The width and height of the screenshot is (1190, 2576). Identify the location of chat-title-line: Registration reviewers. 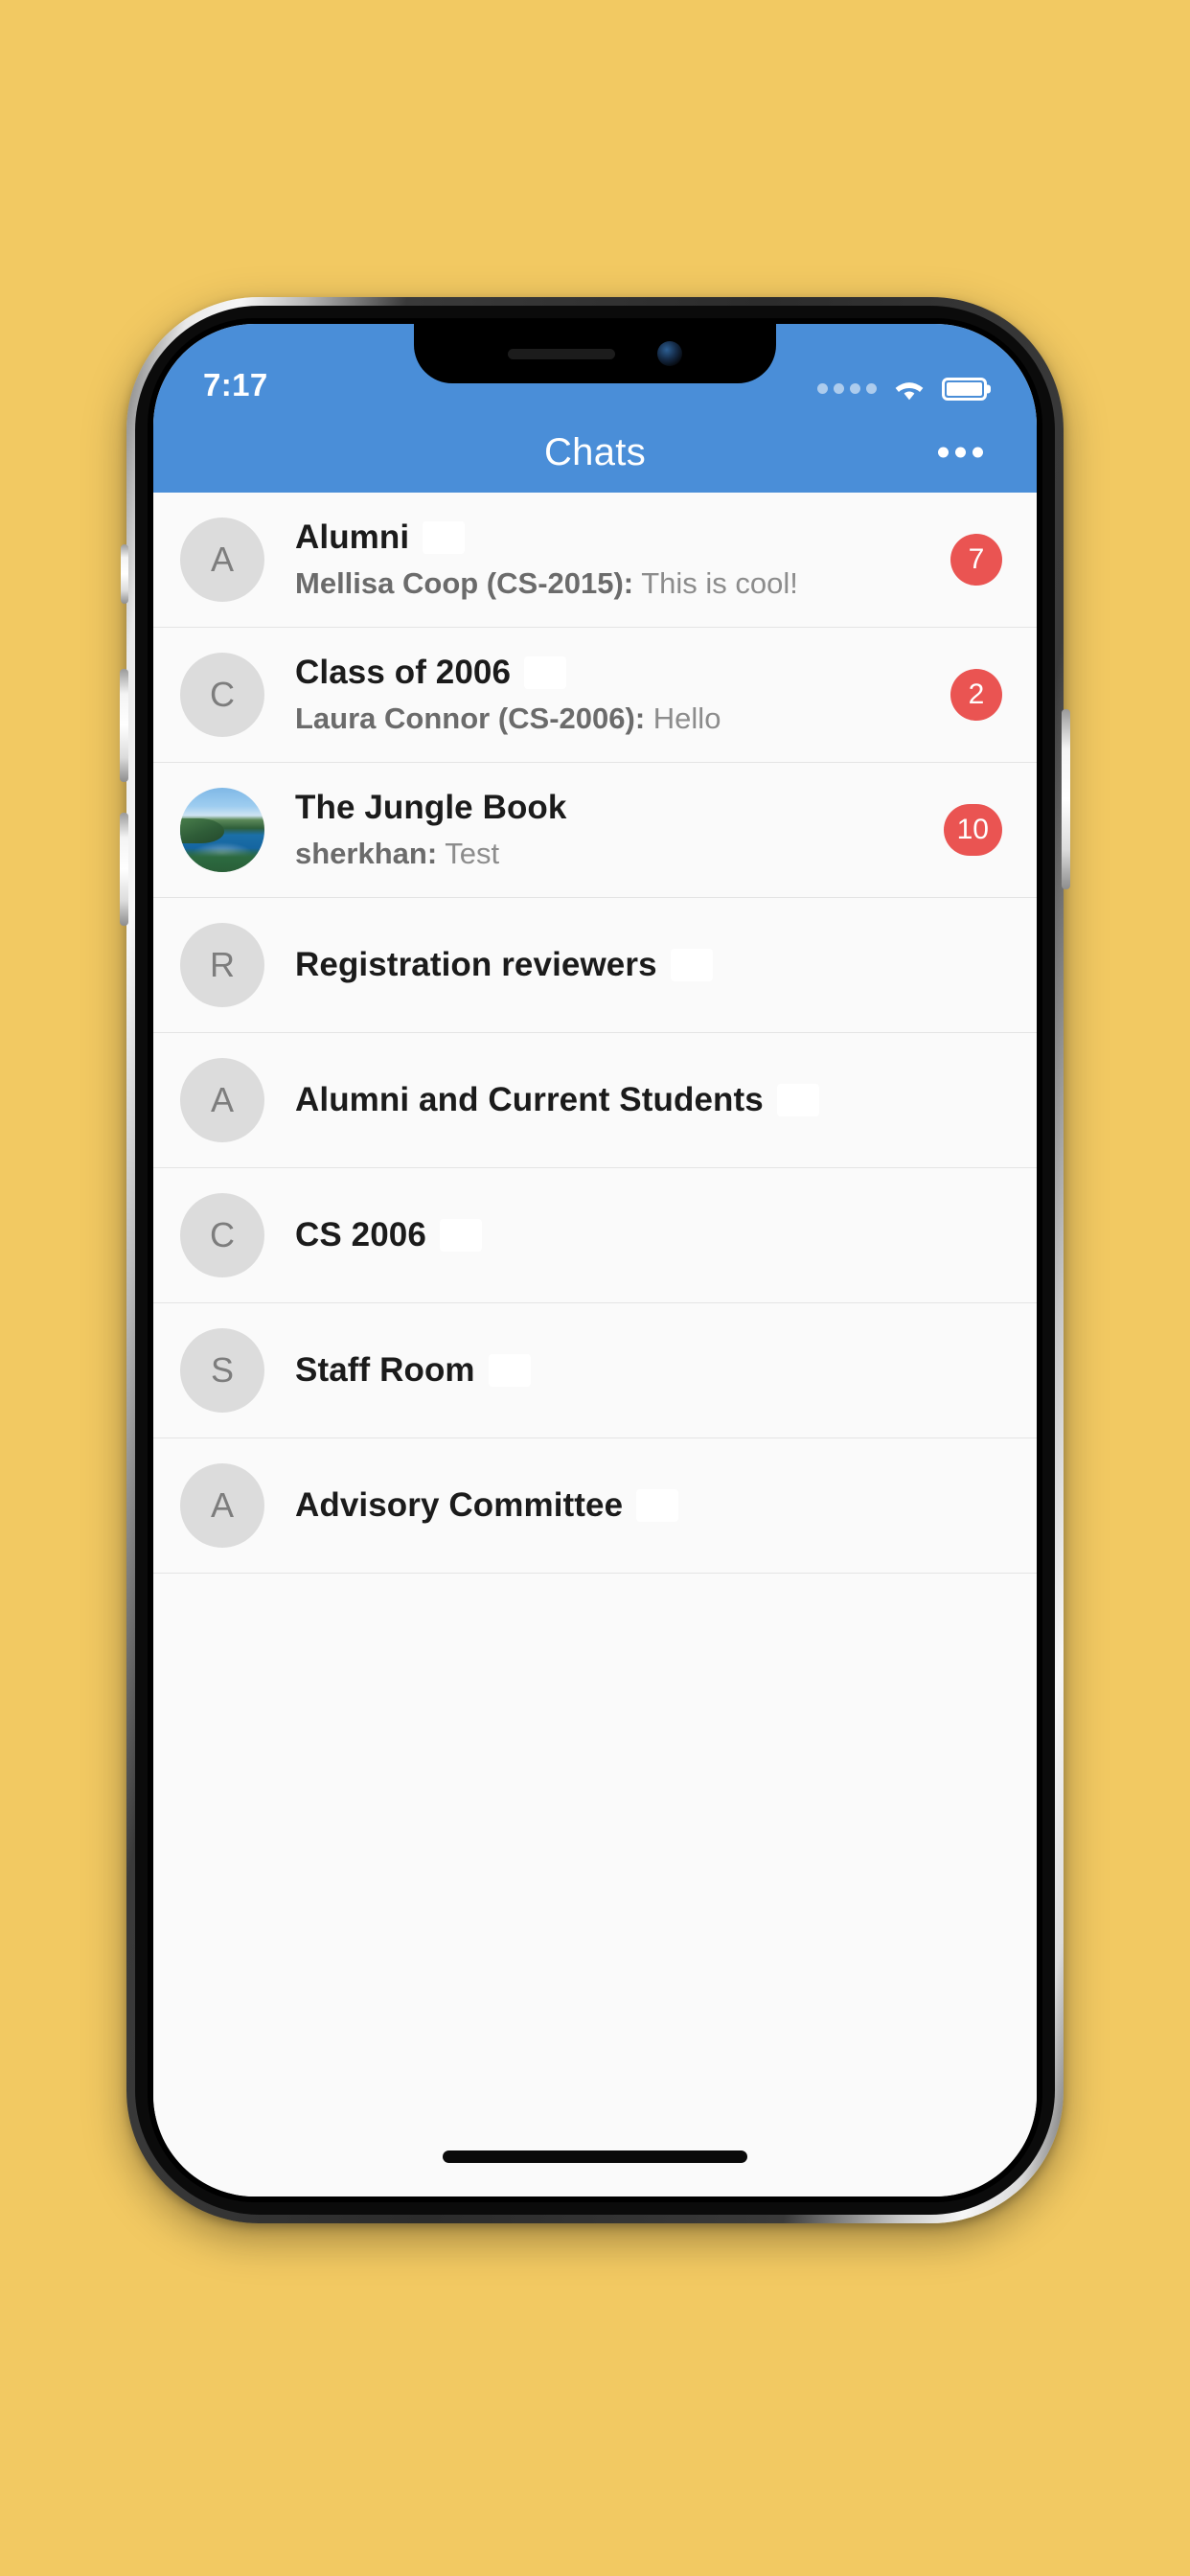
(649, 965).